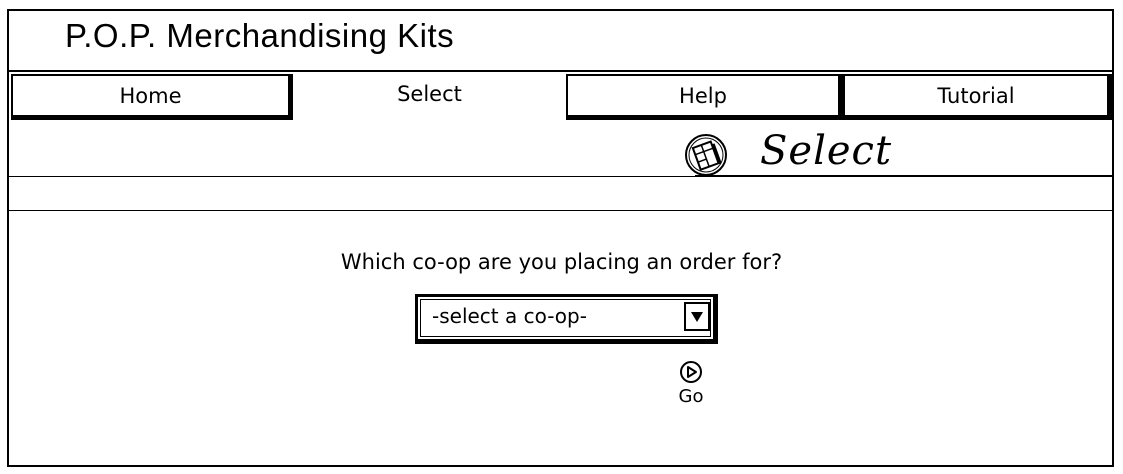  What do you see at coordinates (826, 151) in the screenshot?
I see `page-title: Select` at bounding box center [826, 151].